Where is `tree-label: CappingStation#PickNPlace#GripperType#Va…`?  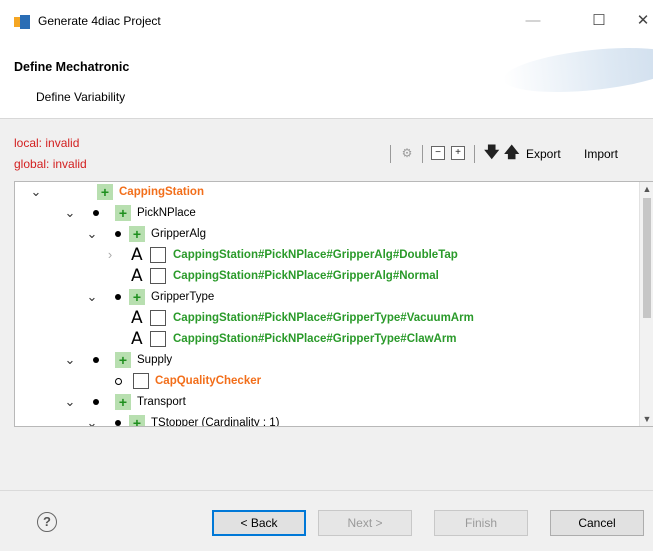 tree-label: CappingStation#PickNPlace#GripperType#Va… is located at coordinates (323, 318).